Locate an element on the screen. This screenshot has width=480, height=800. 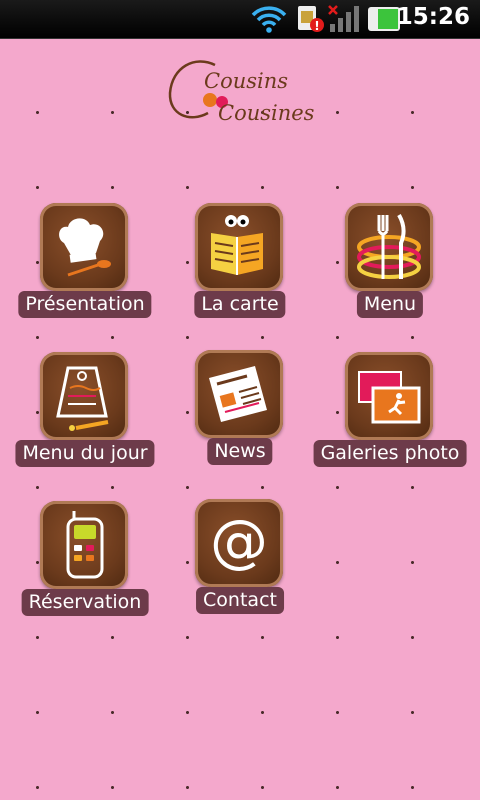
presentation-button is located at coordinates (84, 247).